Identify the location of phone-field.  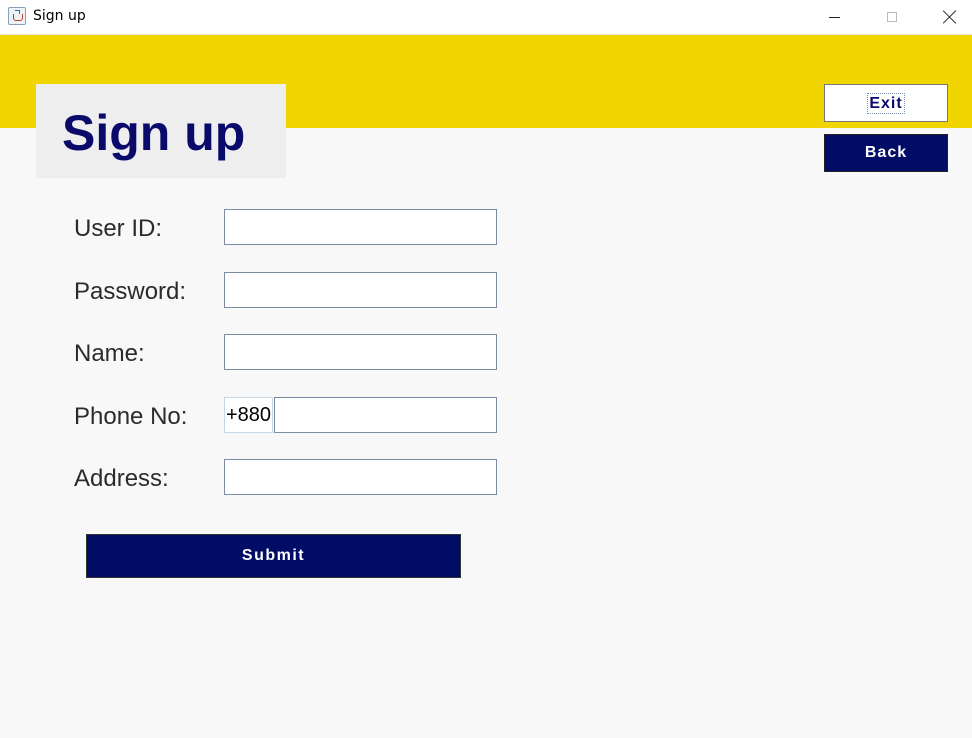
(385, 415).